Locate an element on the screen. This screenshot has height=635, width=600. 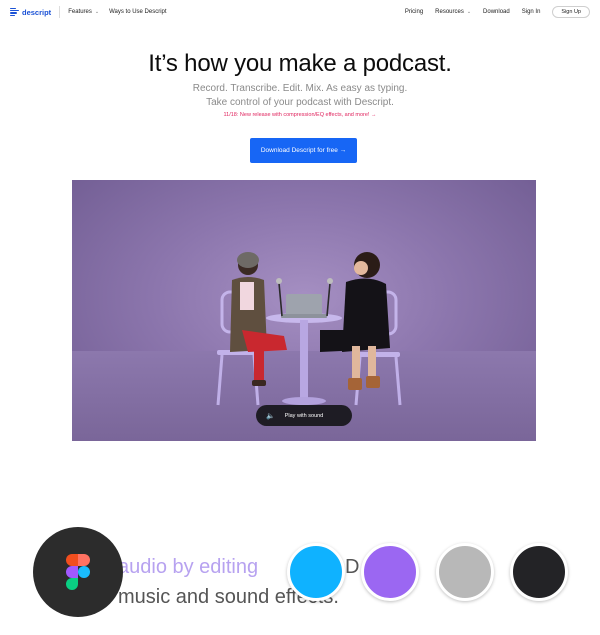
nav-ways-label: Ways to Use Descript is located at coordinates (138, 12).